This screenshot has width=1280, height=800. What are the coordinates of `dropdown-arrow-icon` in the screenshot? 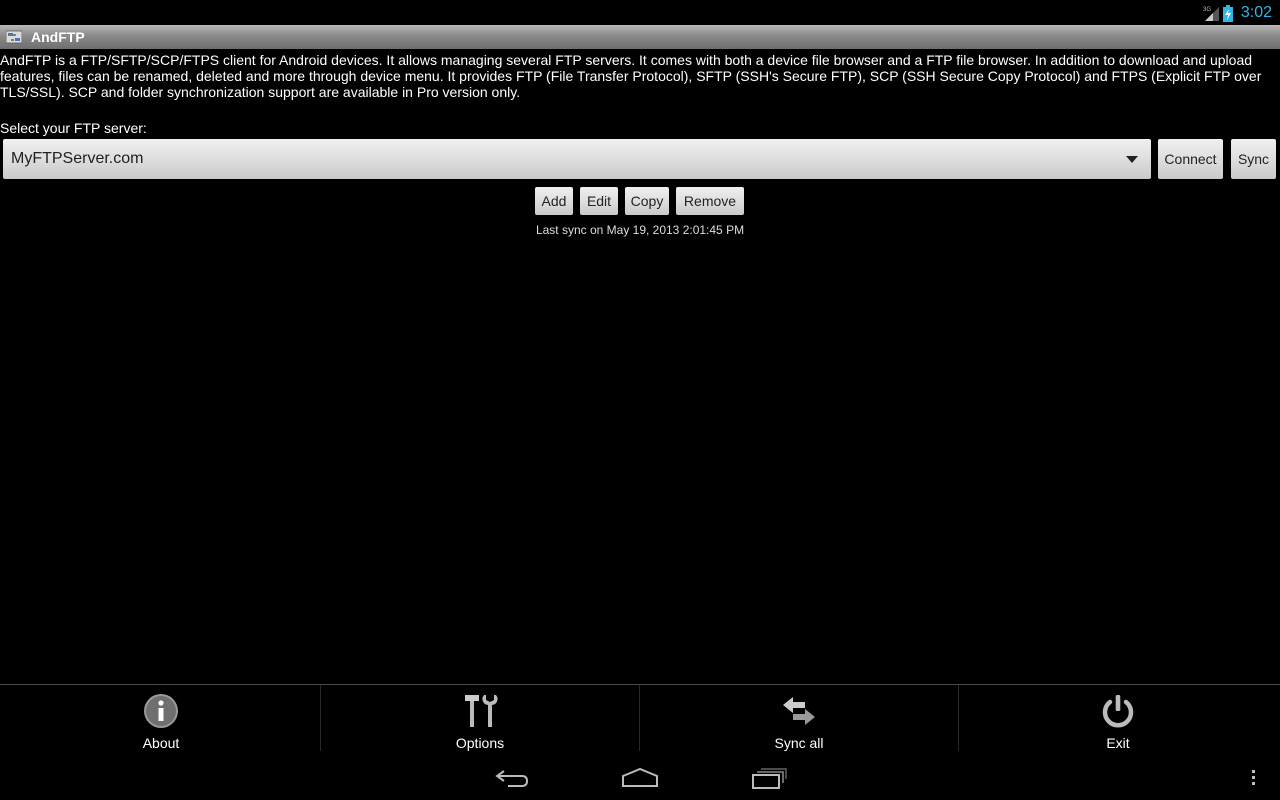 It's located at (1132, 159).